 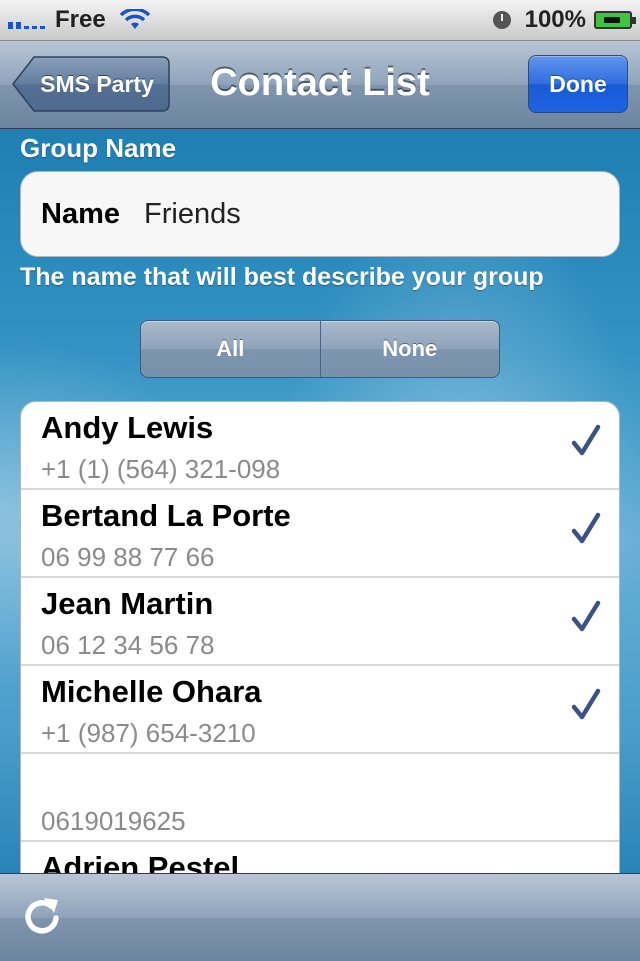 What do you see at coordinates (98, 148) in the screenshot?
I see `group-name-header: Group Name` at bounding box center [98, 148].